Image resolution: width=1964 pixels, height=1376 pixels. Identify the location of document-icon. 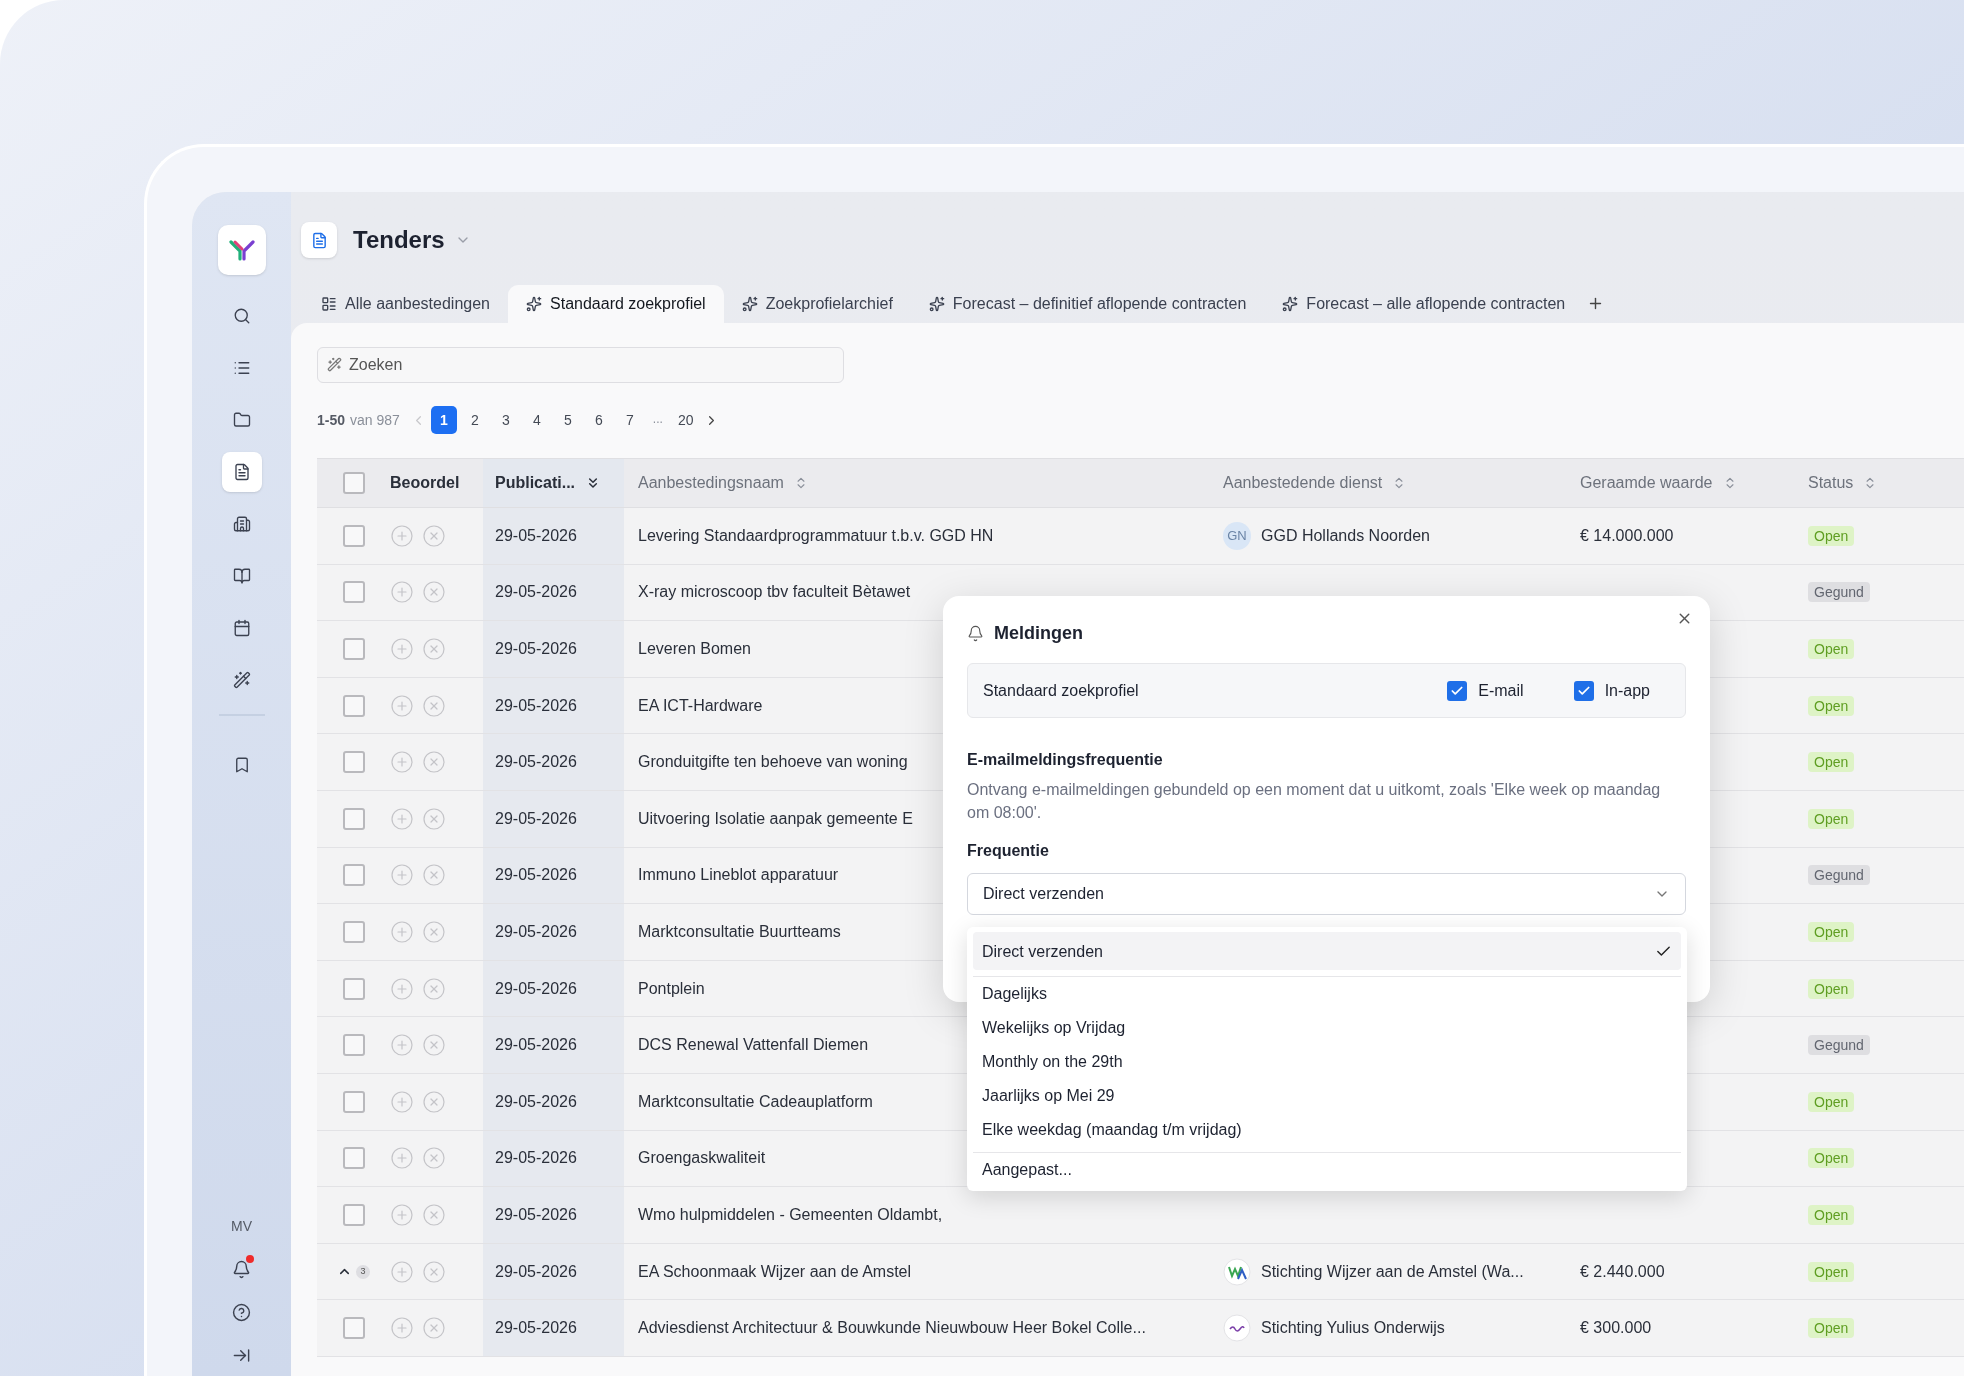
(241, 472).